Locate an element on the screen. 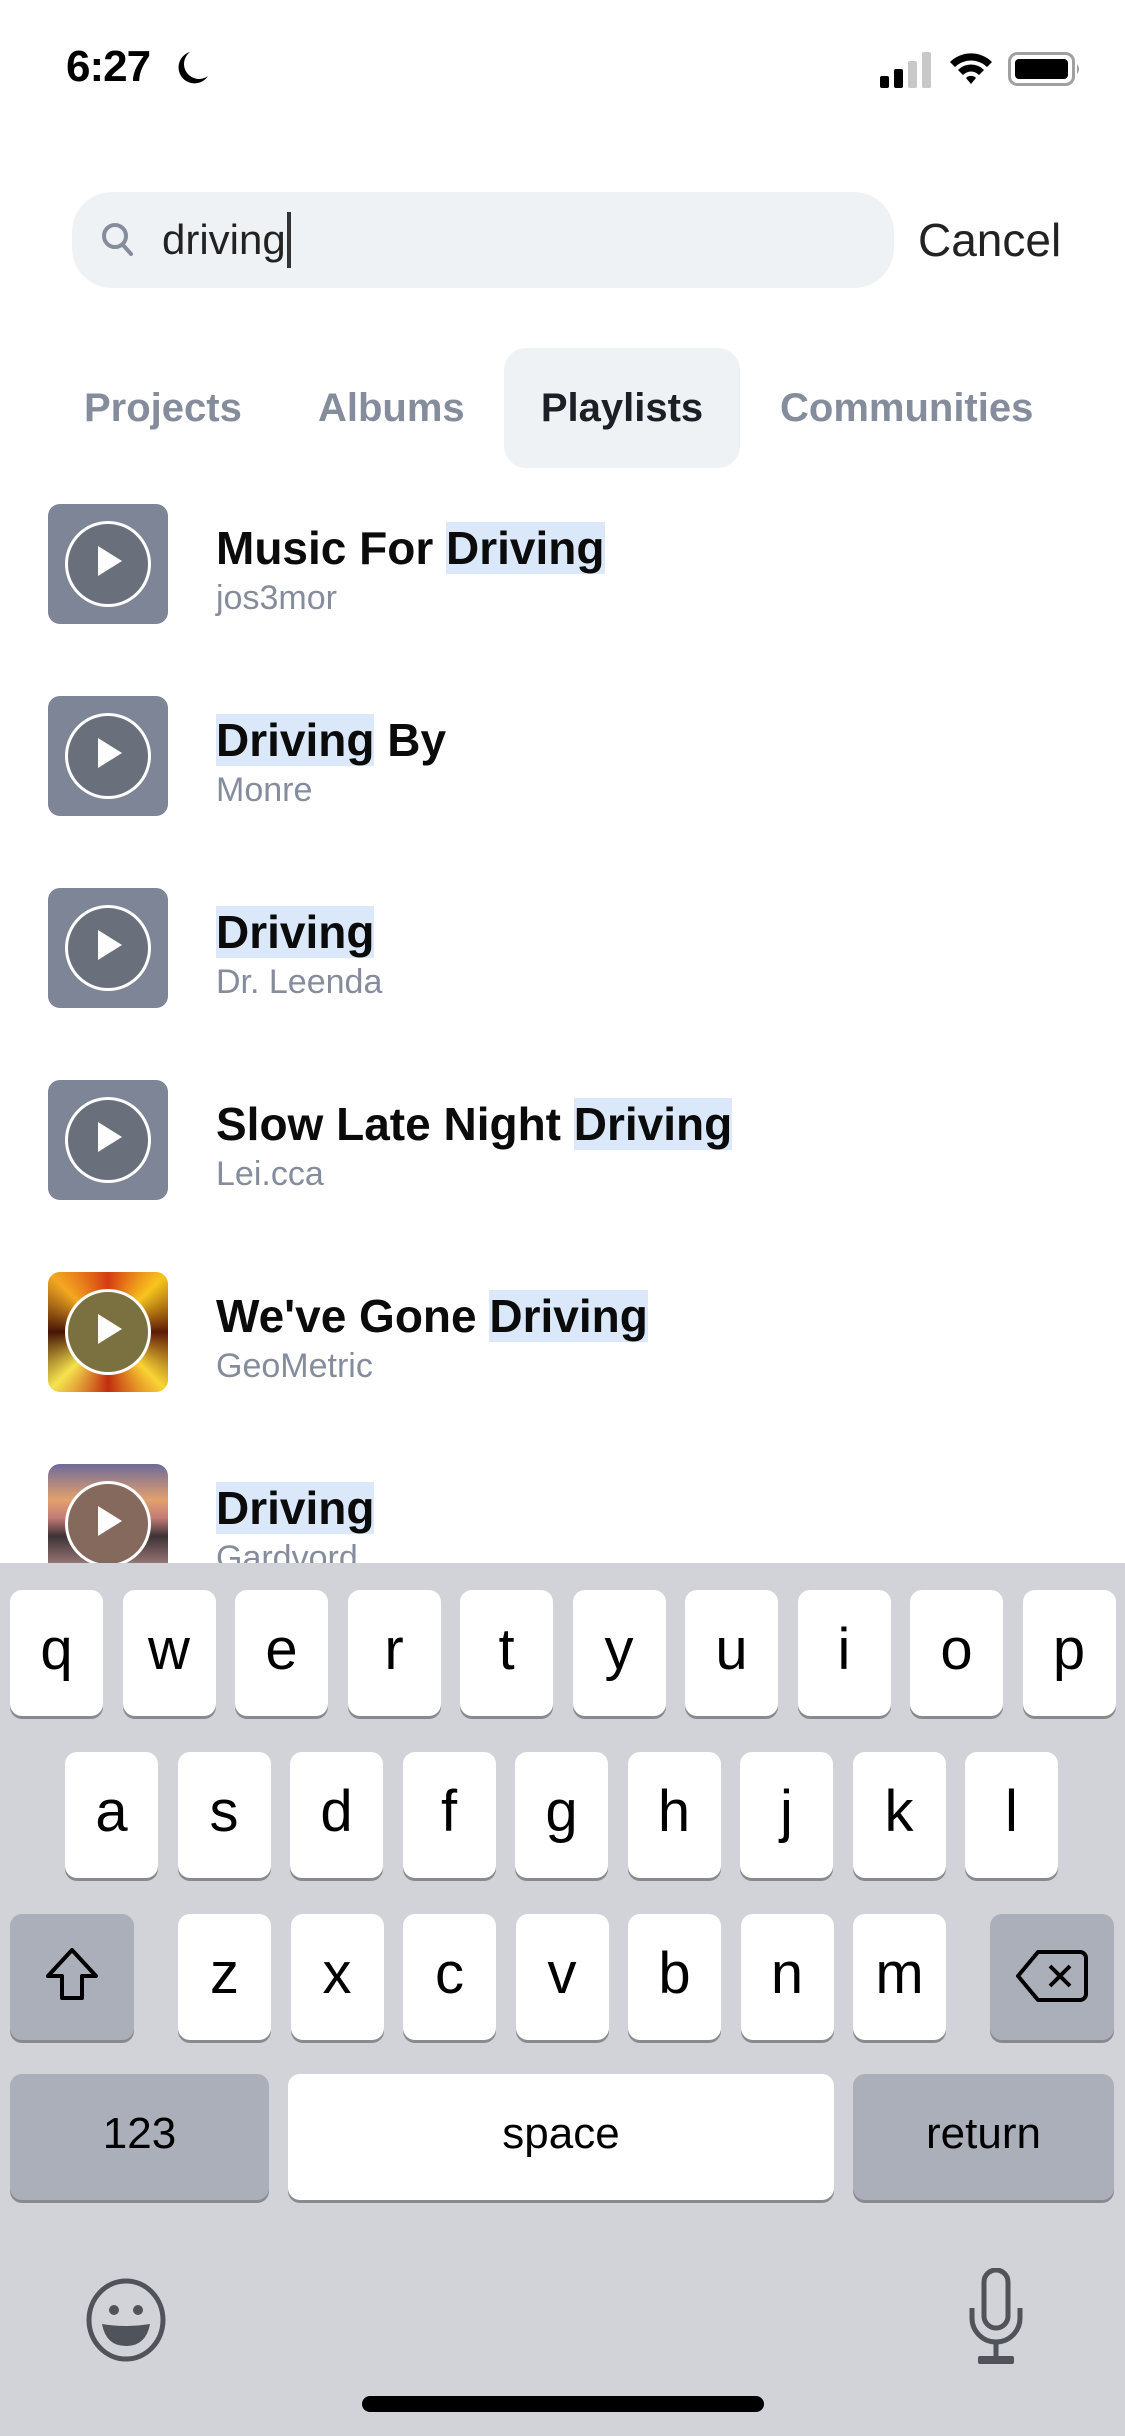  playlist-title: Slow Late Night Driving is located at coordinates (474, 1124).